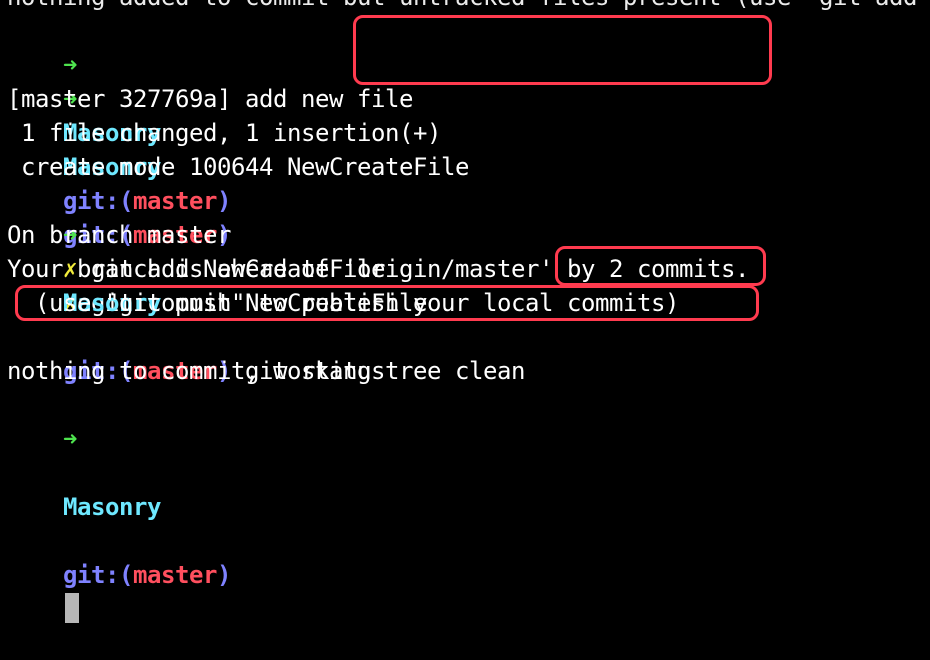  What do you see at coordinates (175, 575) in the screenshot?
I see `git-branch: master` at bounding box center [175, 575].